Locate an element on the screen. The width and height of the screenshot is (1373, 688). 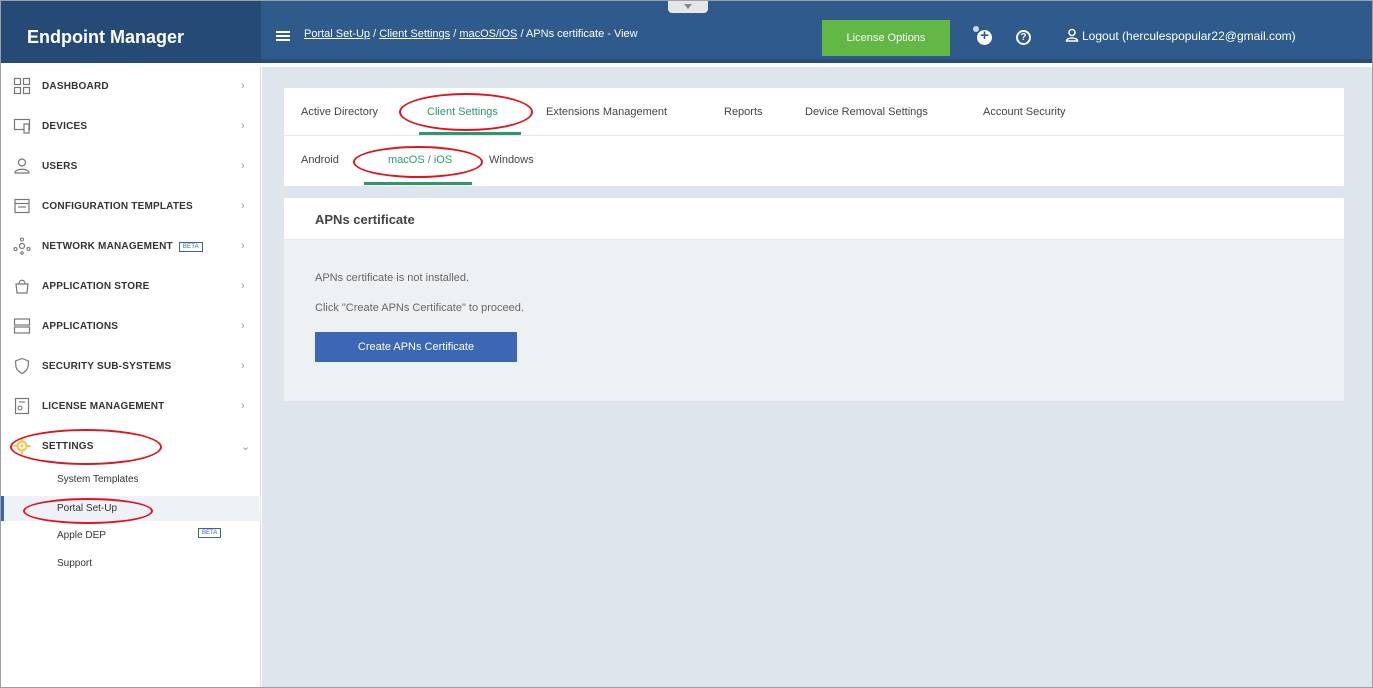
store-icon is located at coordinates (22, 286).